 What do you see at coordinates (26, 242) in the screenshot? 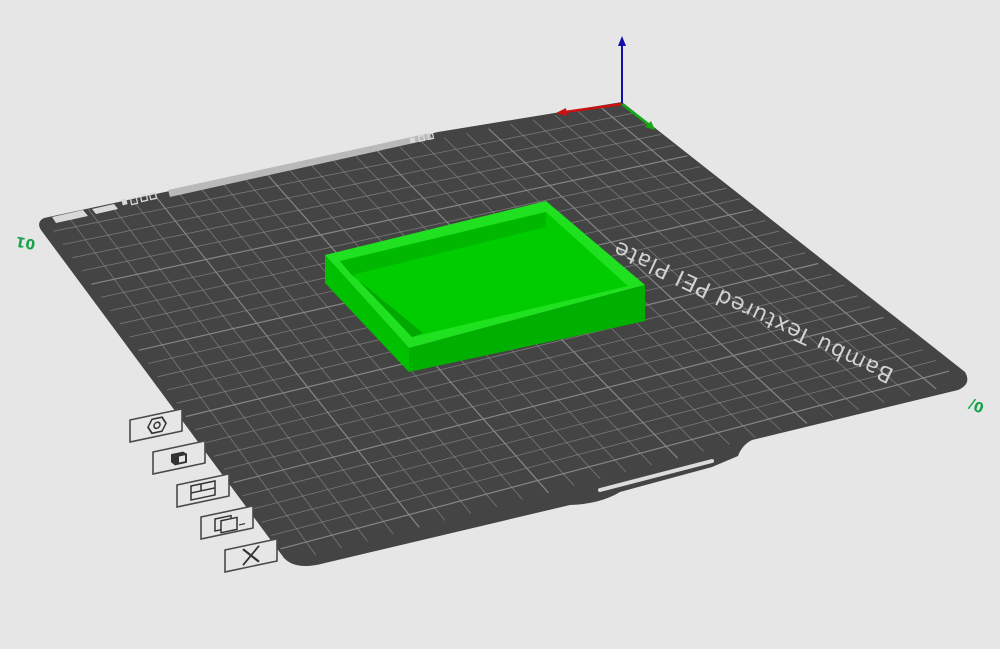
I see `plate-number-left: 01` at bounding box center [26, 242].